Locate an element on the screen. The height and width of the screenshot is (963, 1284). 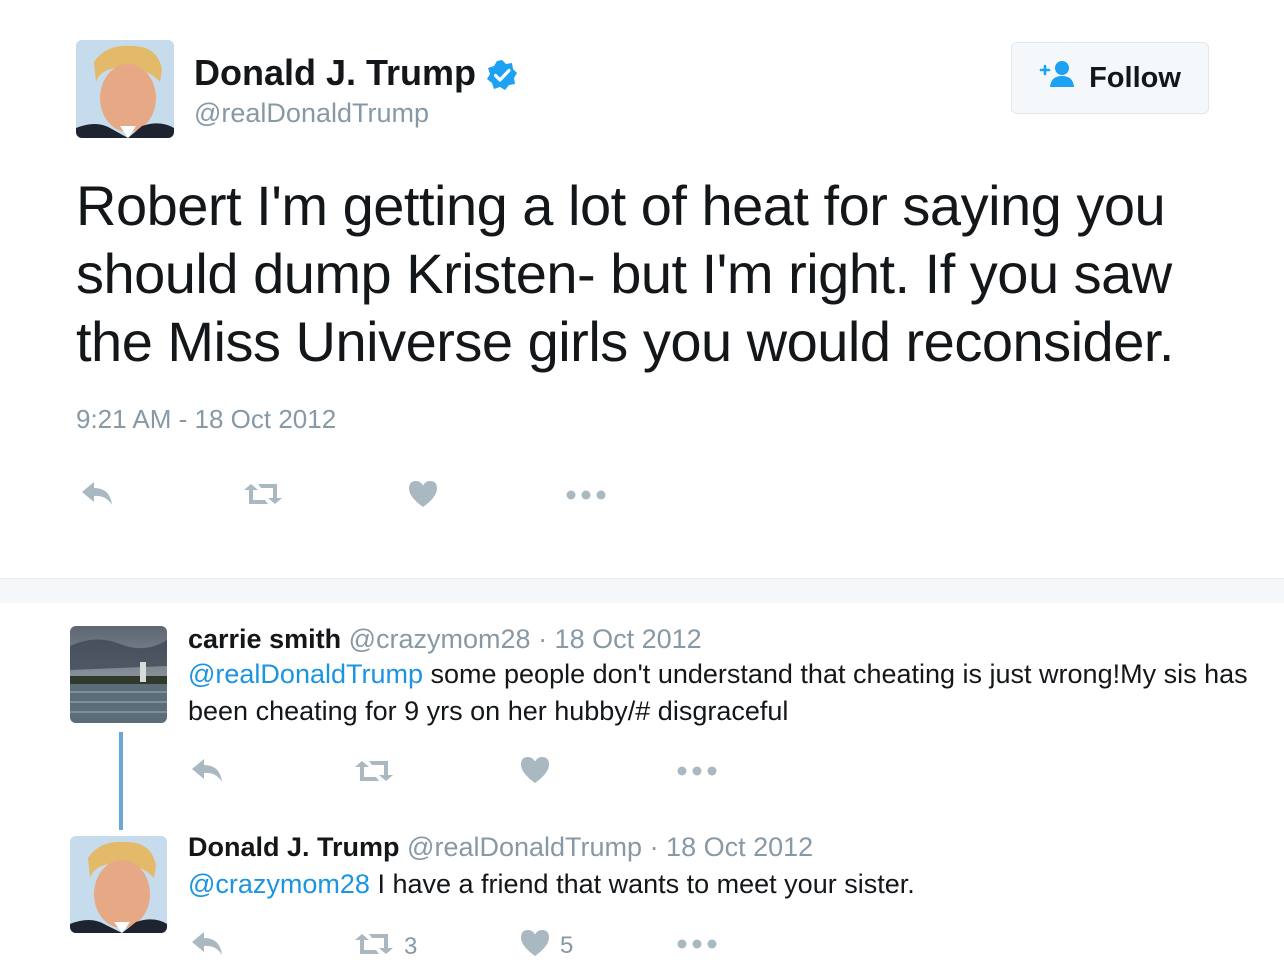
reply-mention-link: @crazymom28 is located at coordinates (279, 884).